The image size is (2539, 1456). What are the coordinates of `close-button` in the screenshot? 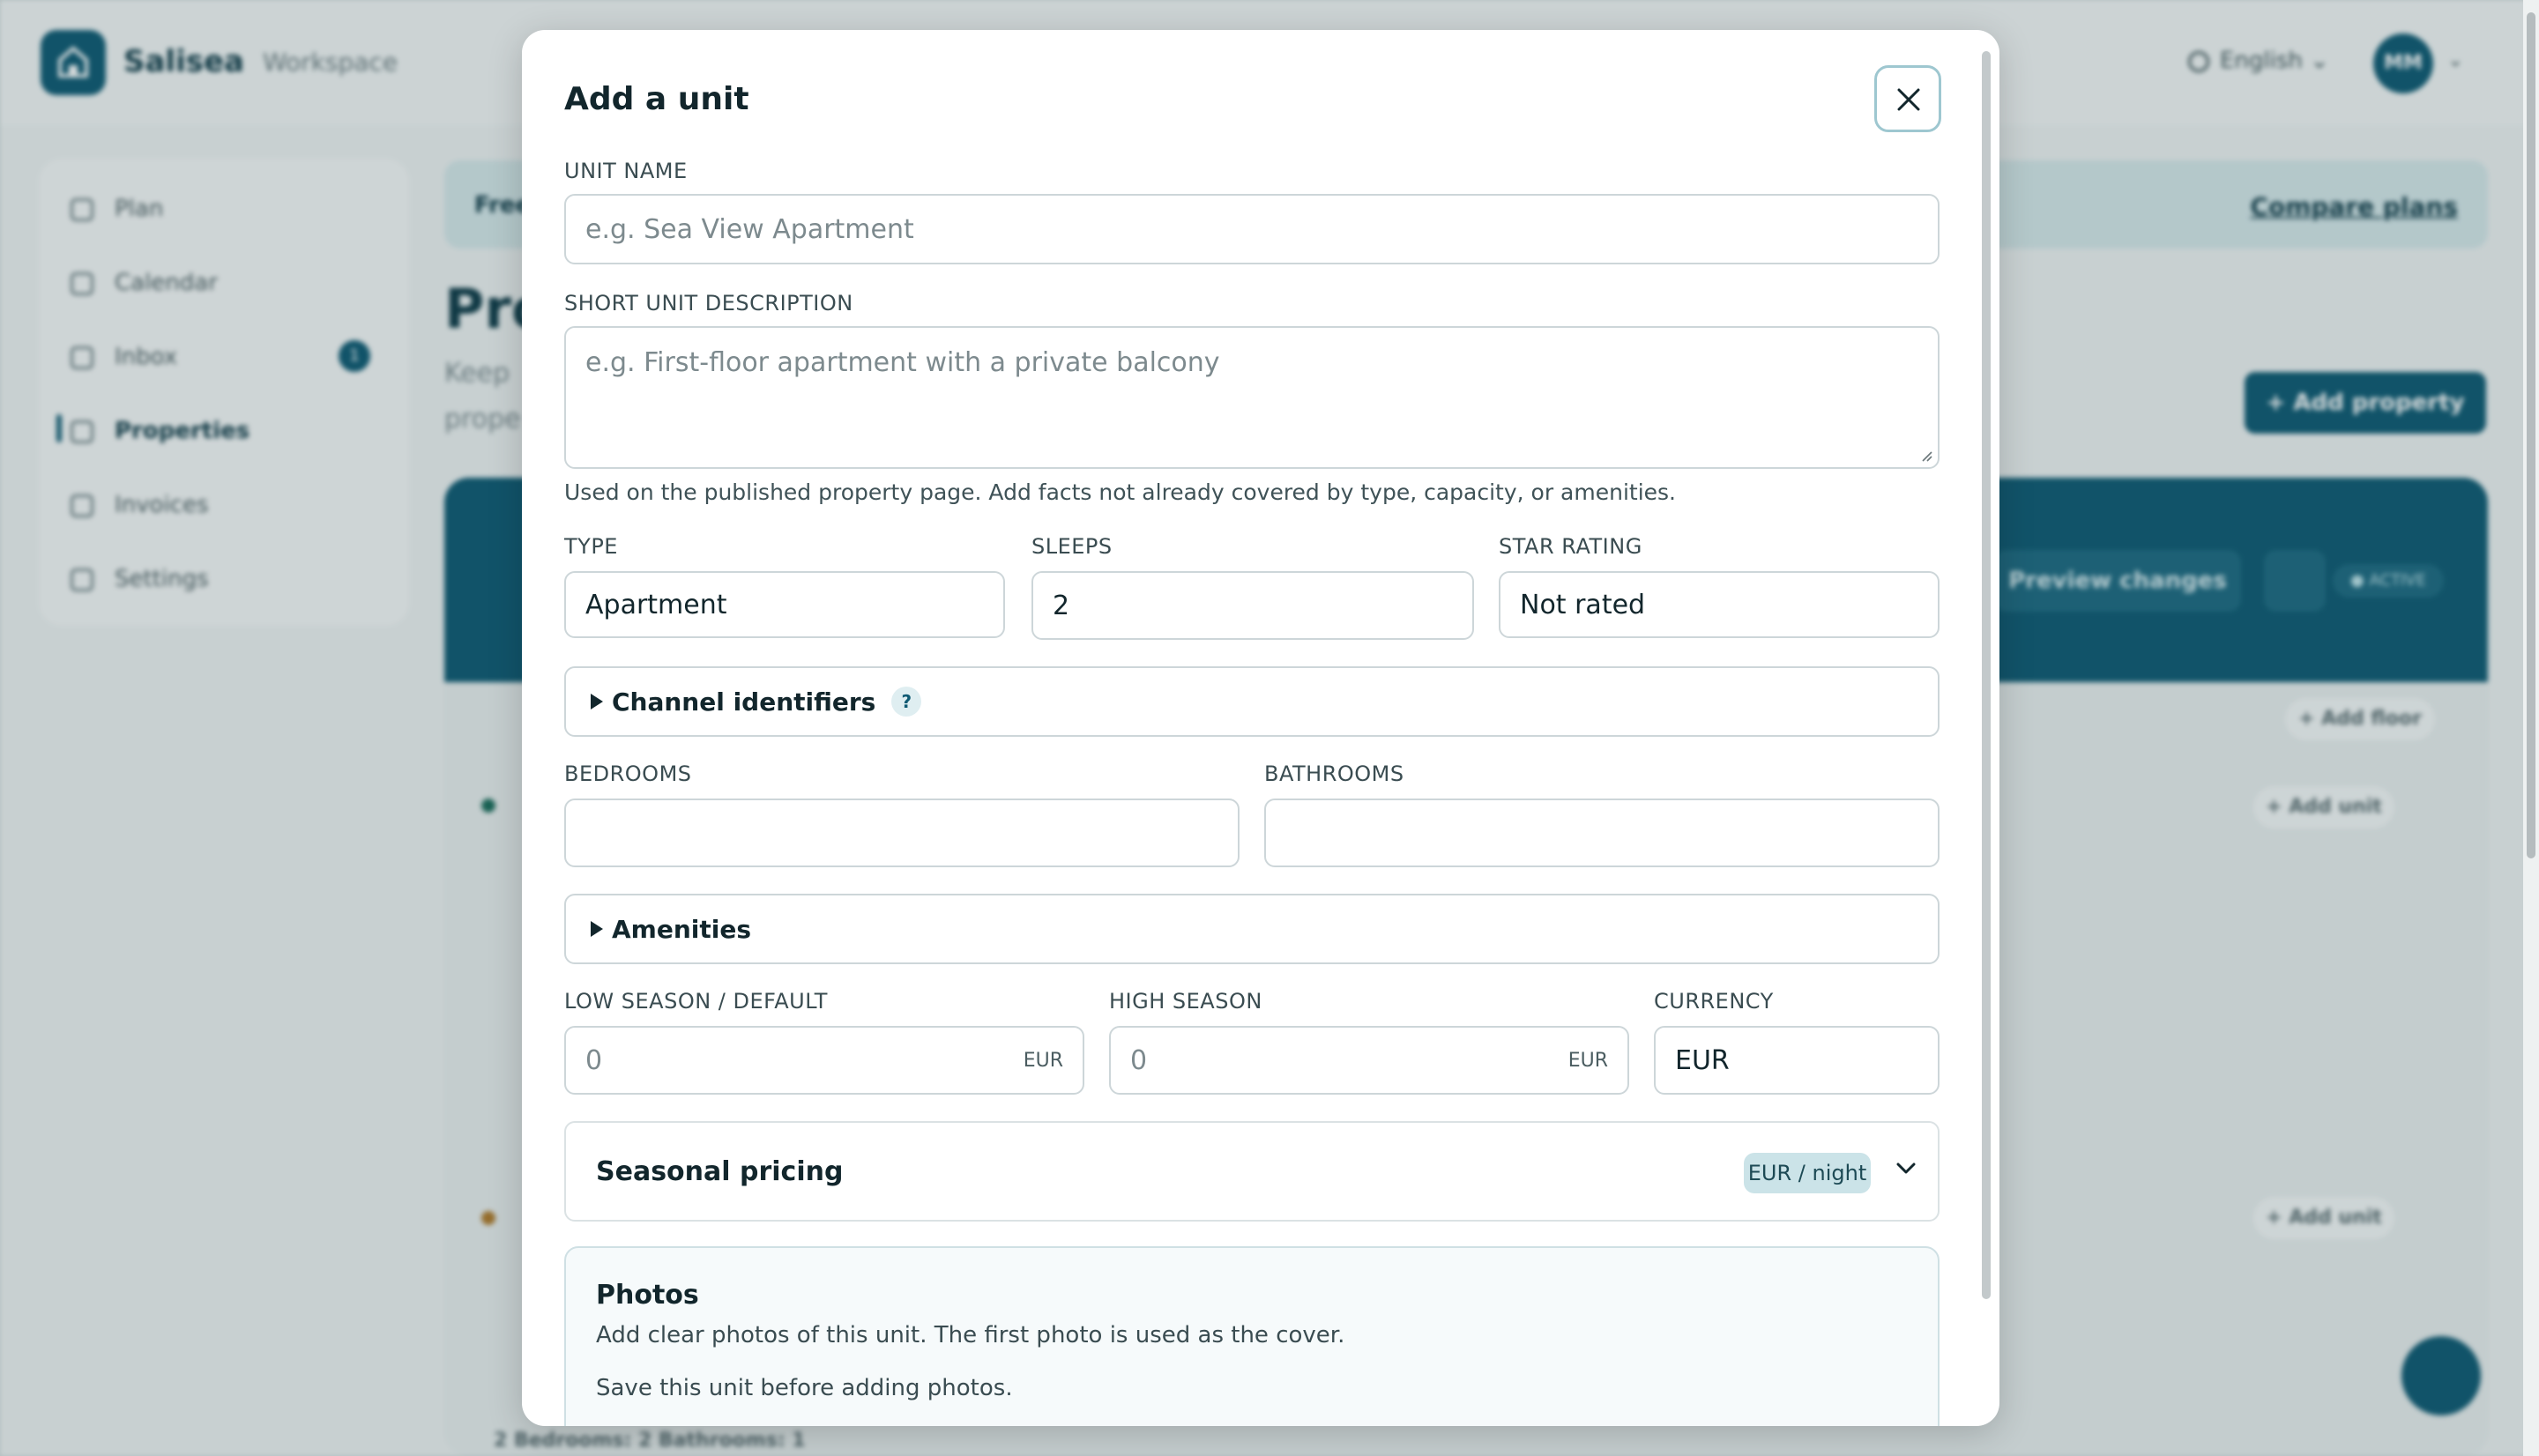 It's located at (1907, 98).